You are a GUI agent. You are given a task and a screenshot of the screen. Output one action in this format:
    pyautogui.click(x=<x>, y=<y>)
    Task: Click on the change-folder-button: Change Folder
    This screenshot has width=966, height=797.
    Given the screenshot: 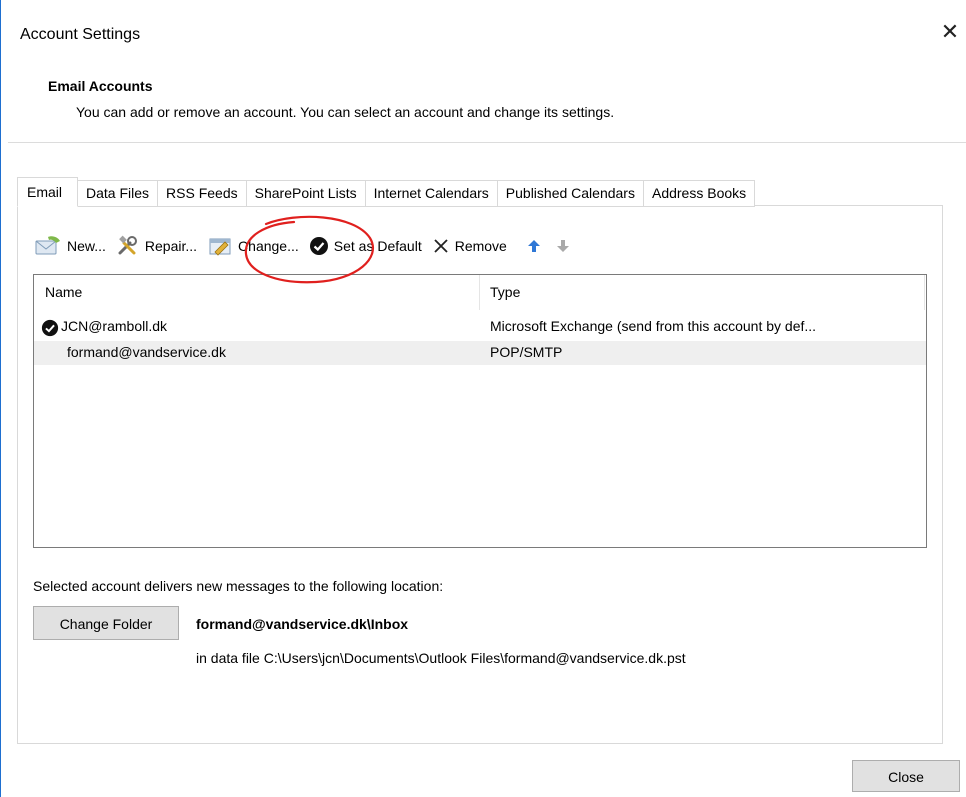 What is the action you would take?
    pyautogui.click(x=106, y=623)
    